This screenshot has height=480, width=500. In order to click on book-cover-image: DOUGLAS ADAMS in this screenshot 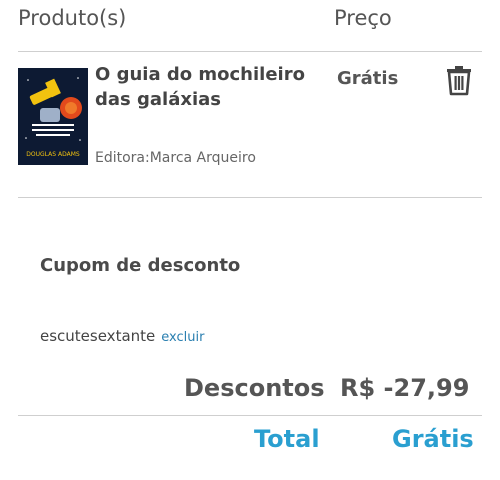, I will do `click(53, 116)`.